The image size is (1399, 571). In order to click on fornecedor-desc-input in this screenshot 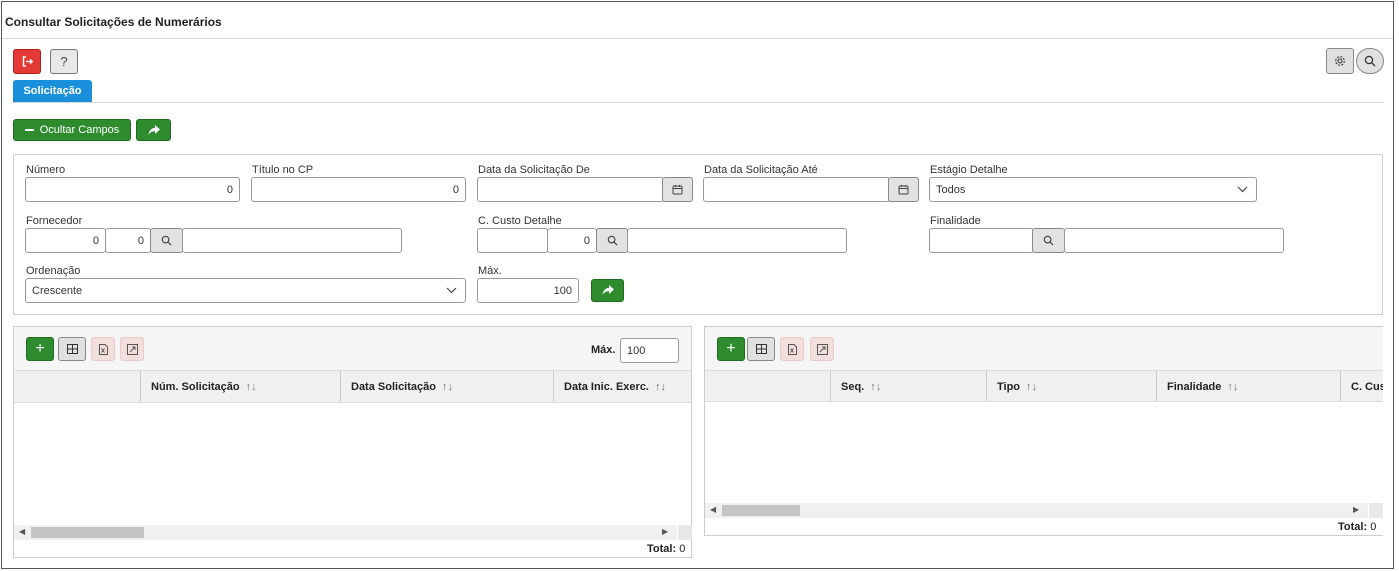, I will do `click(292, 240)`.